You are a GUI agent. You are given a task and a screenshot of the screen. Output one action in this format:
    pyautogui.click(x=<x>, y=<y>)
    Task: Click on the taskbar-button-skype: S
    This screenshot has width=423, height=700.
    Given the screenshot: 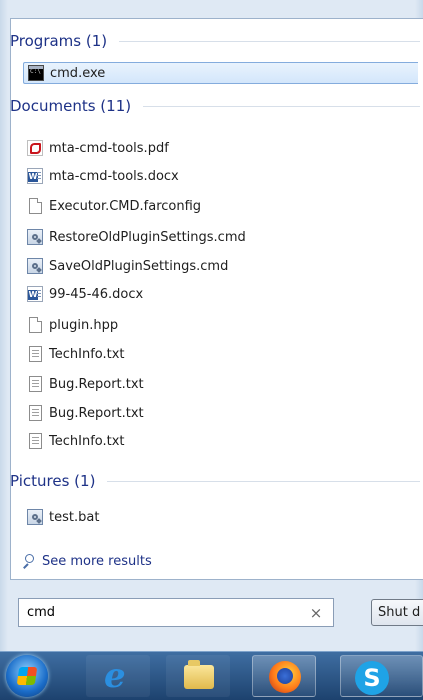 What is the action you would take?
    pyautogui.click(x=381, y=676)
    